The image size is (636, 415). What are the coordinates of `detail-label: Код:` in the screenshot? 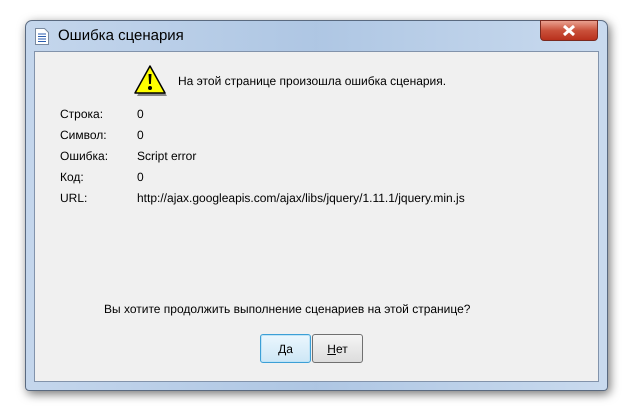 It's located at (72, 177).